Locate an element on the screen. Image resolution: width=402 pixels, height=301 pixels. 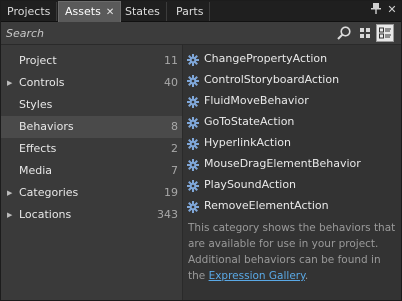
behavior-label: RemoveElementAction is located at coordinates (266, 205).